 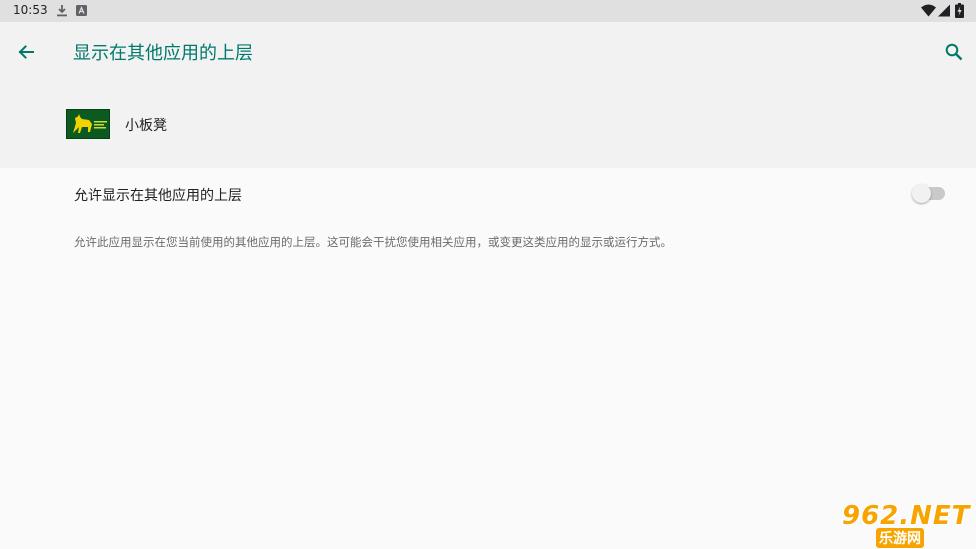 I want to click on app-name: 小板凳, so click(x=146, y=126).